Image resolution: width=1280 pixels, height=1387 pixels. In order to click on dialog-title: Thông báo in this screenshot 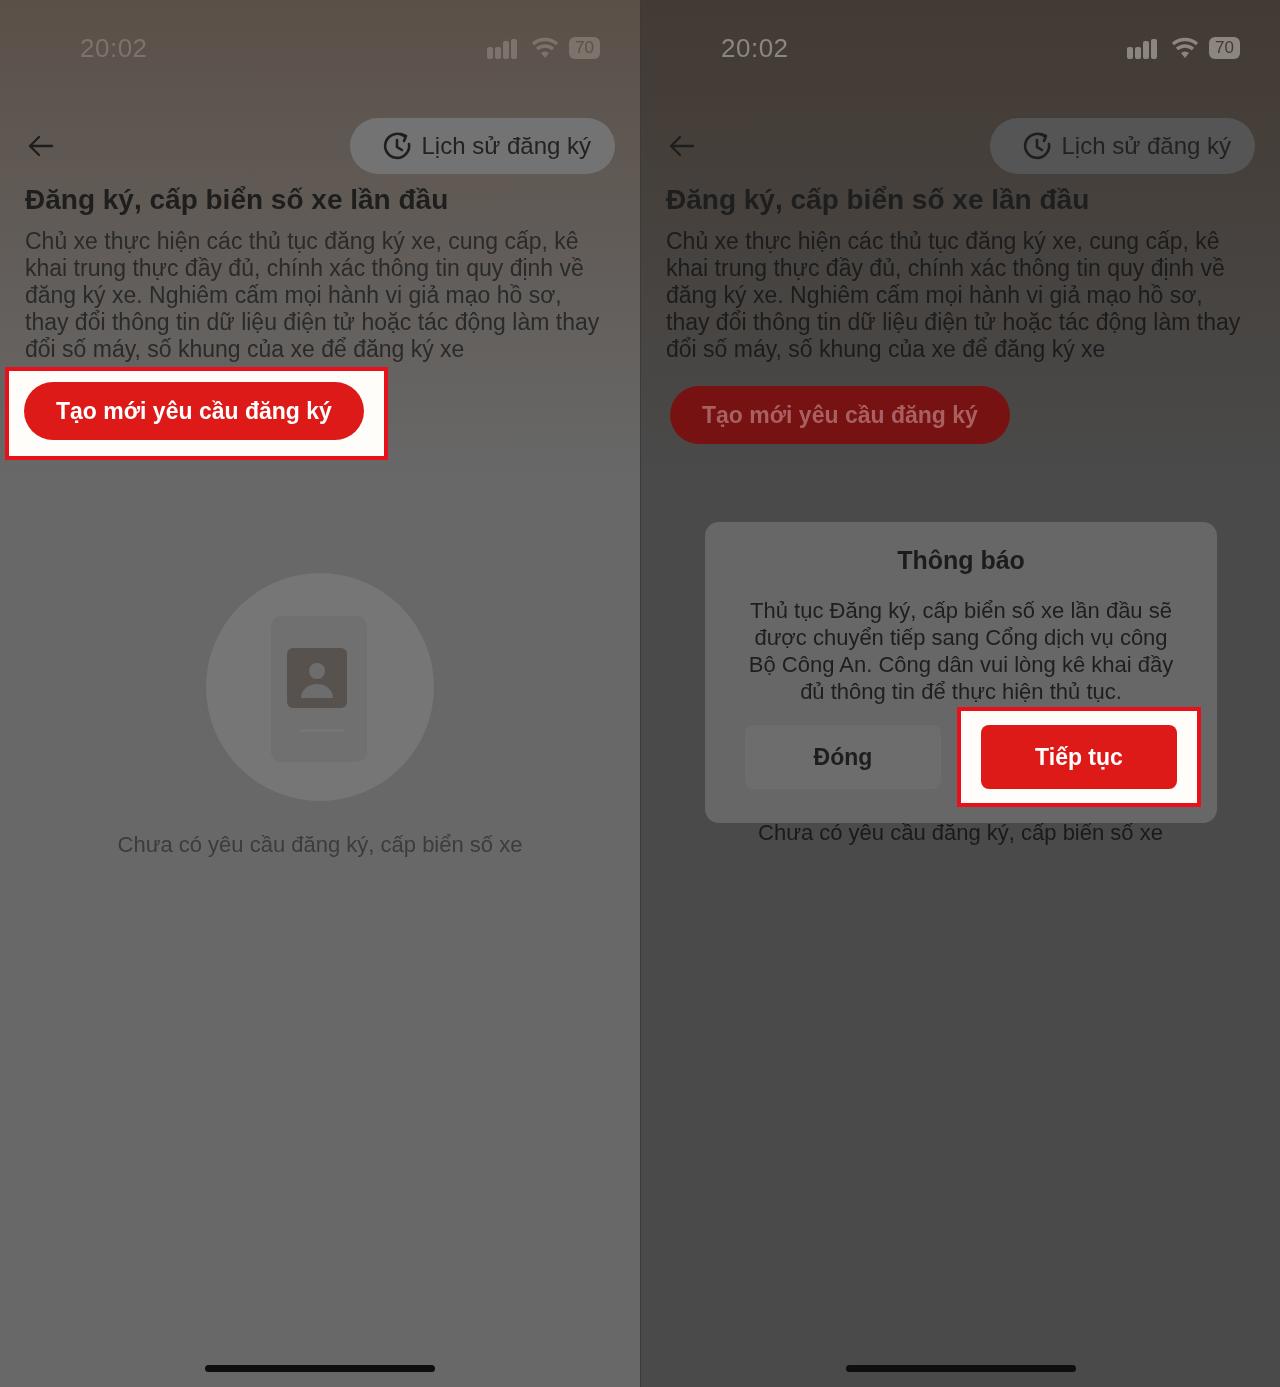, I will do `click(961, 560)`.